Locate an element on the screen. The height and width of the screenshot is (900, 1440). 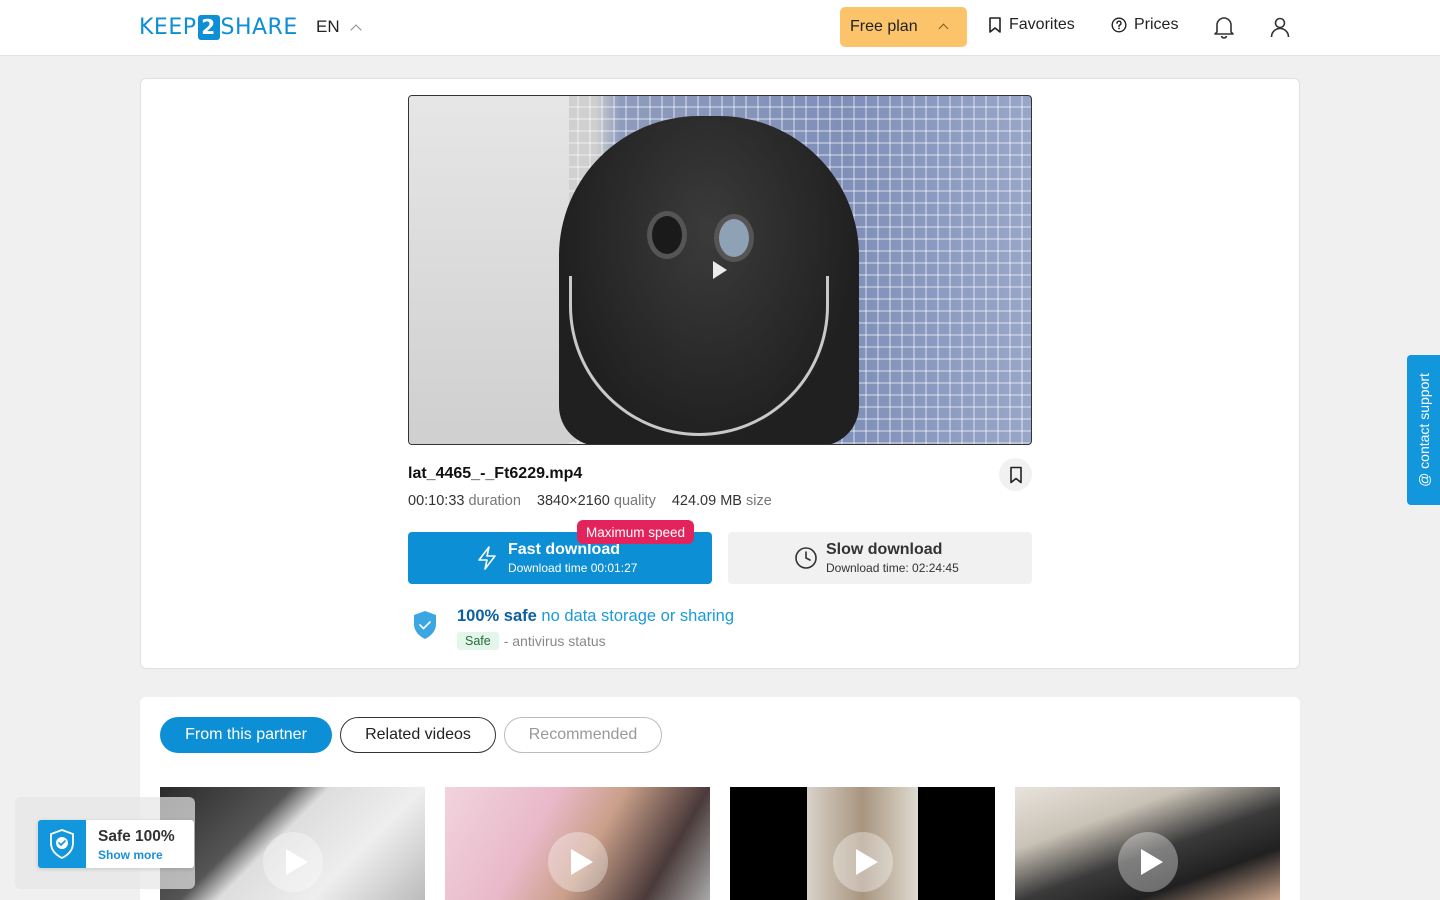
safe-widget-show-more: Show more is located at coordinates (130, 855).